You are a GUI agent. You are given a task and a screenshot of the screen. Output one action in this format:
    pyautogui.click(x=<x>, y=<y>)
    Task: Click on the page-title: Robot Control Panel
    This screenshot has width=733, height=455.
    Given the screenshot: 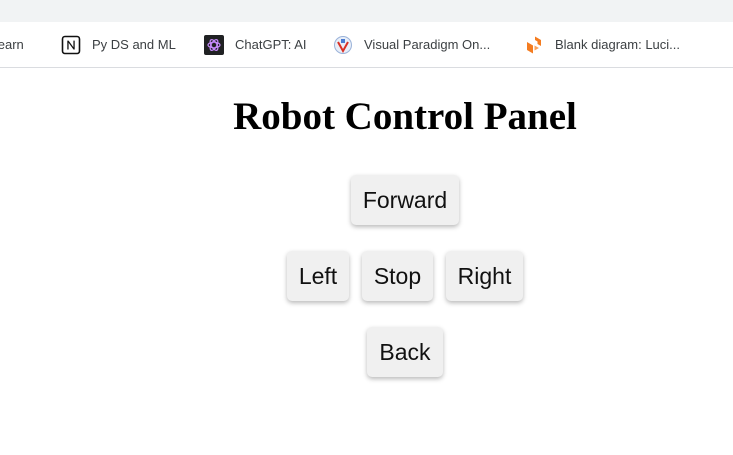 What is the action you would take?
    pyautogui.click(x=405, y=116)
    